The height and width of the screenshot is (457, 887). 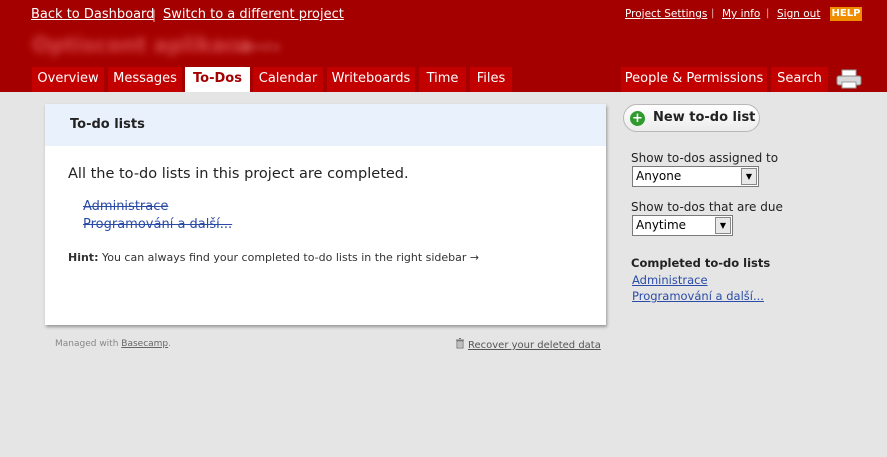 What do you see at coordinates (666, 14) in the screenshot?
I see `project-settings-link: Project Settings` at bounding box center [666, 14].